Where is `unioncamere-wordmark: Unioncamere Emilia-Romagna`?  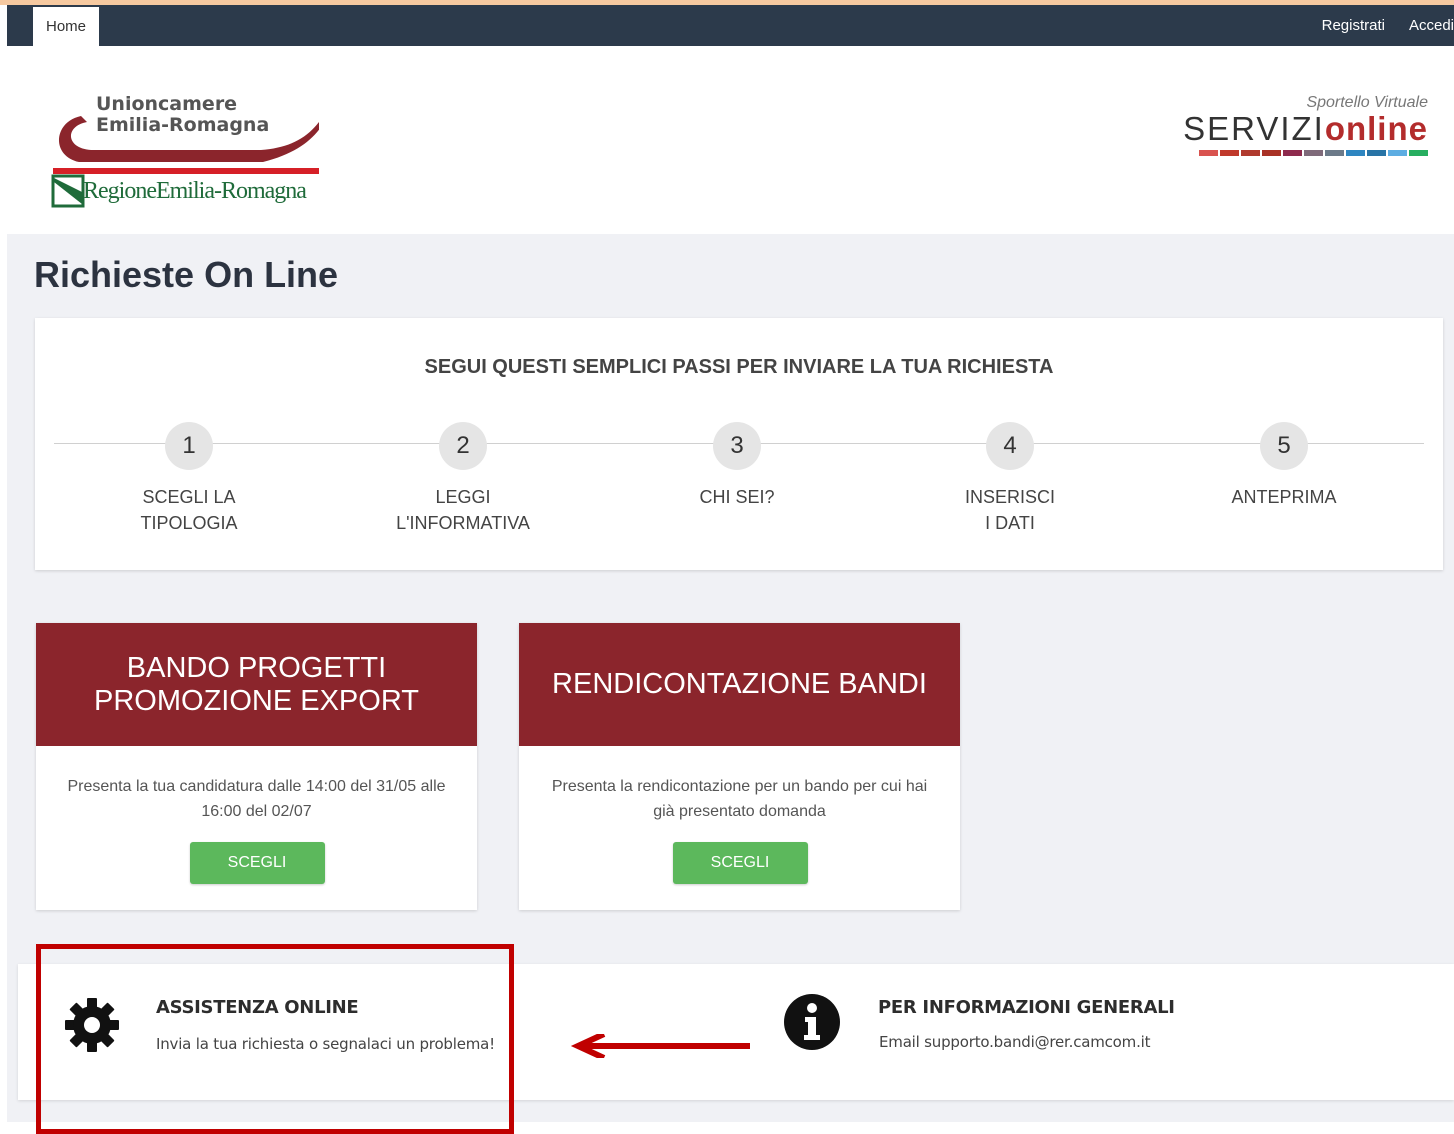 unioncamere-wordmark: Unioncamere Emilia-Romagna is located at coordinates (182, 115).